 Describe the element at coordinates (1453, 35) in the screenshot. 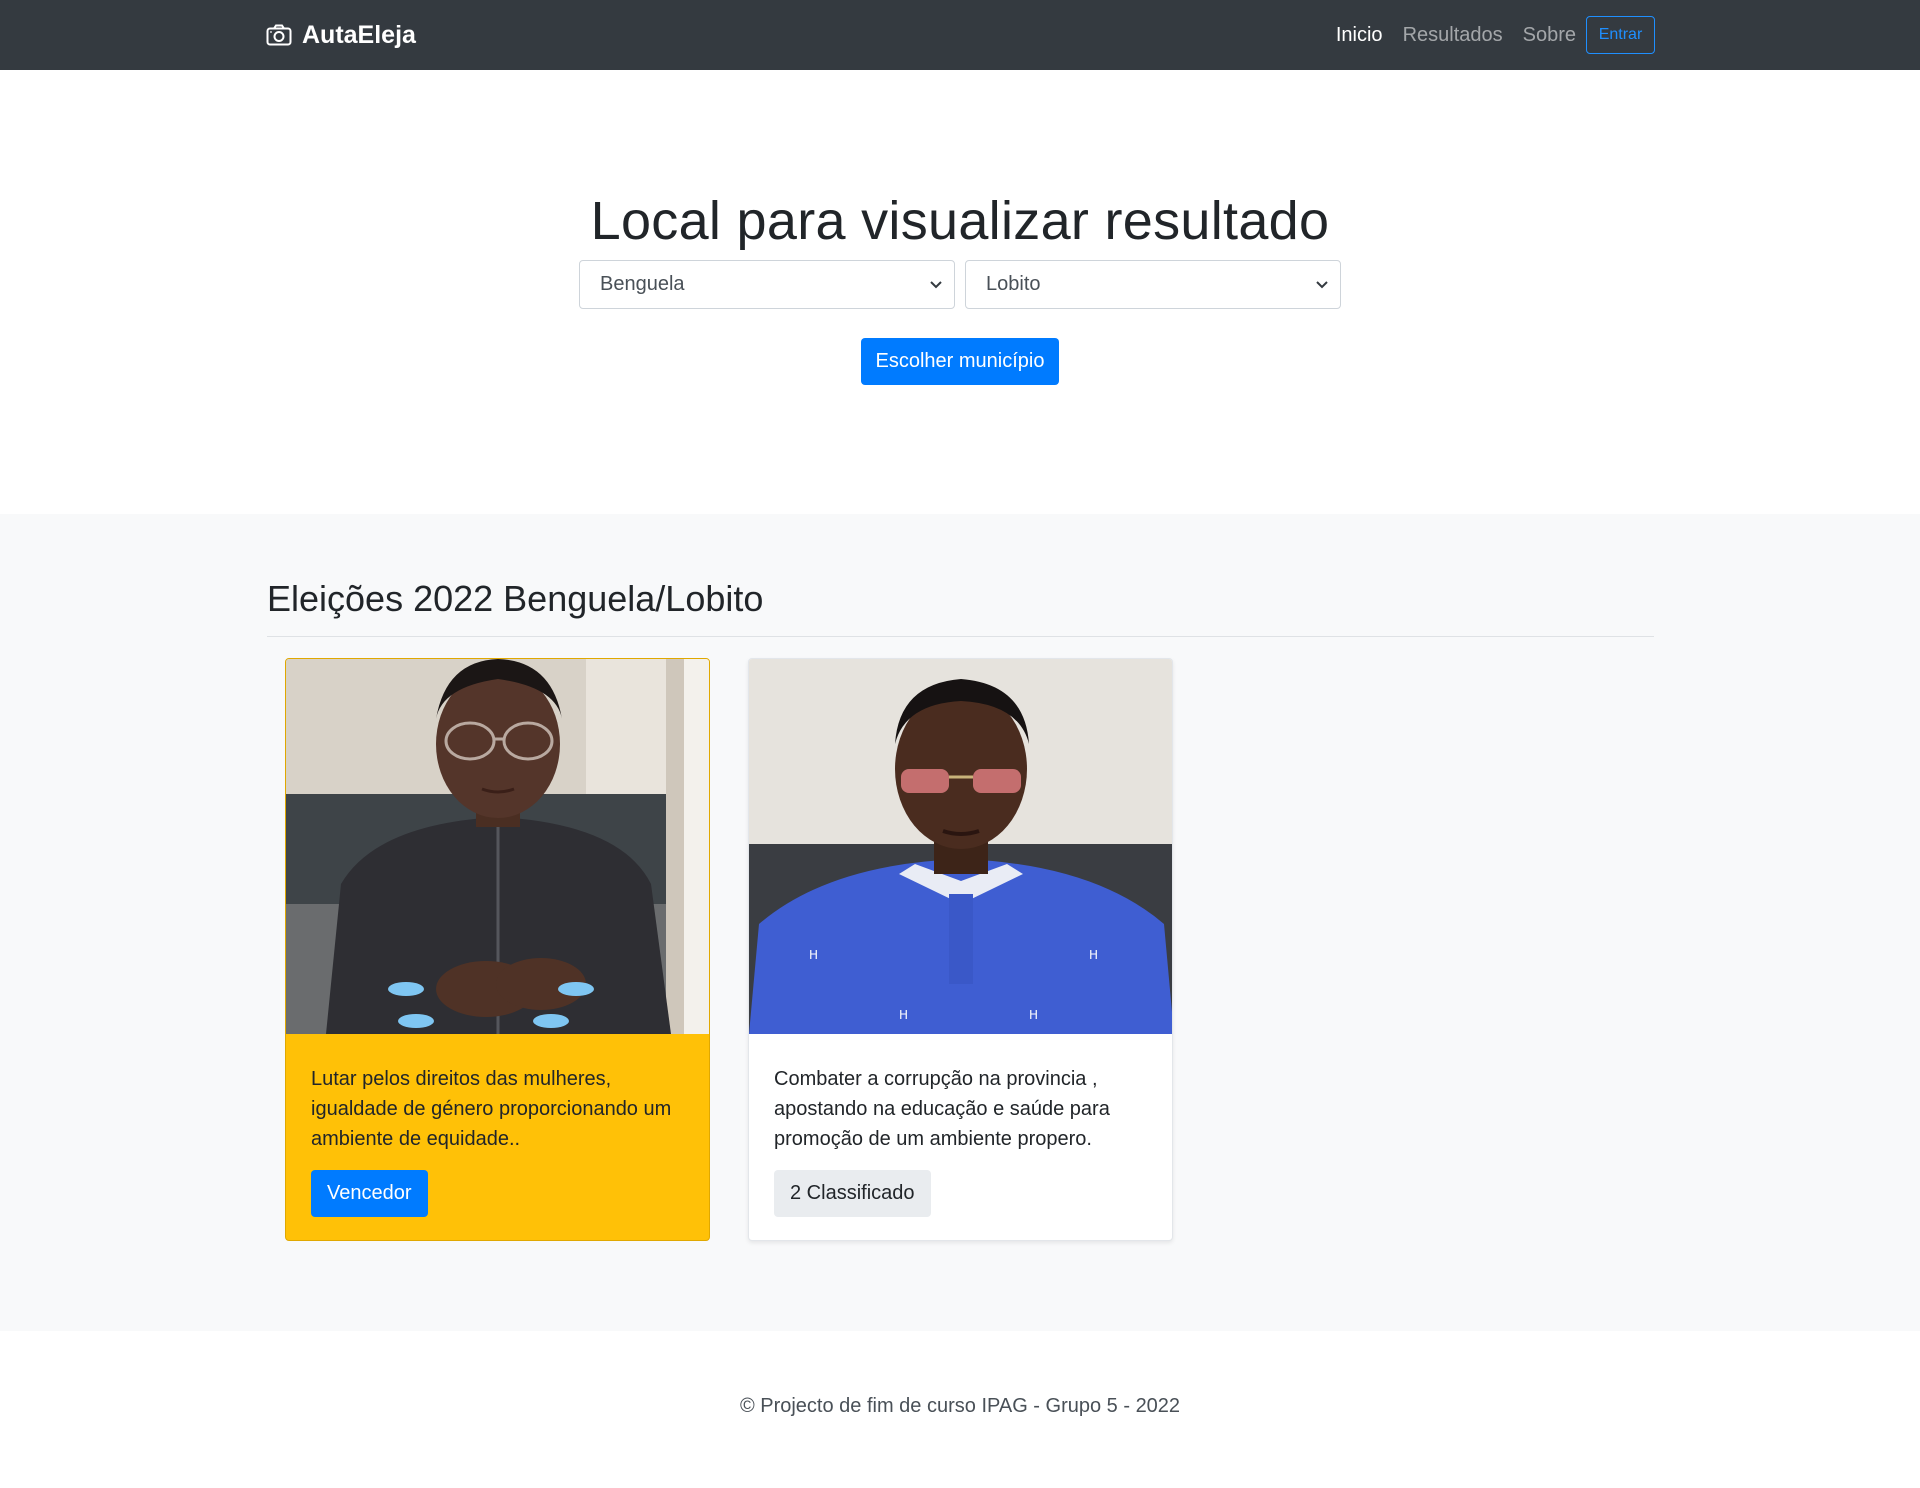

I see `nav-link-resultados: Resultados` at that location.